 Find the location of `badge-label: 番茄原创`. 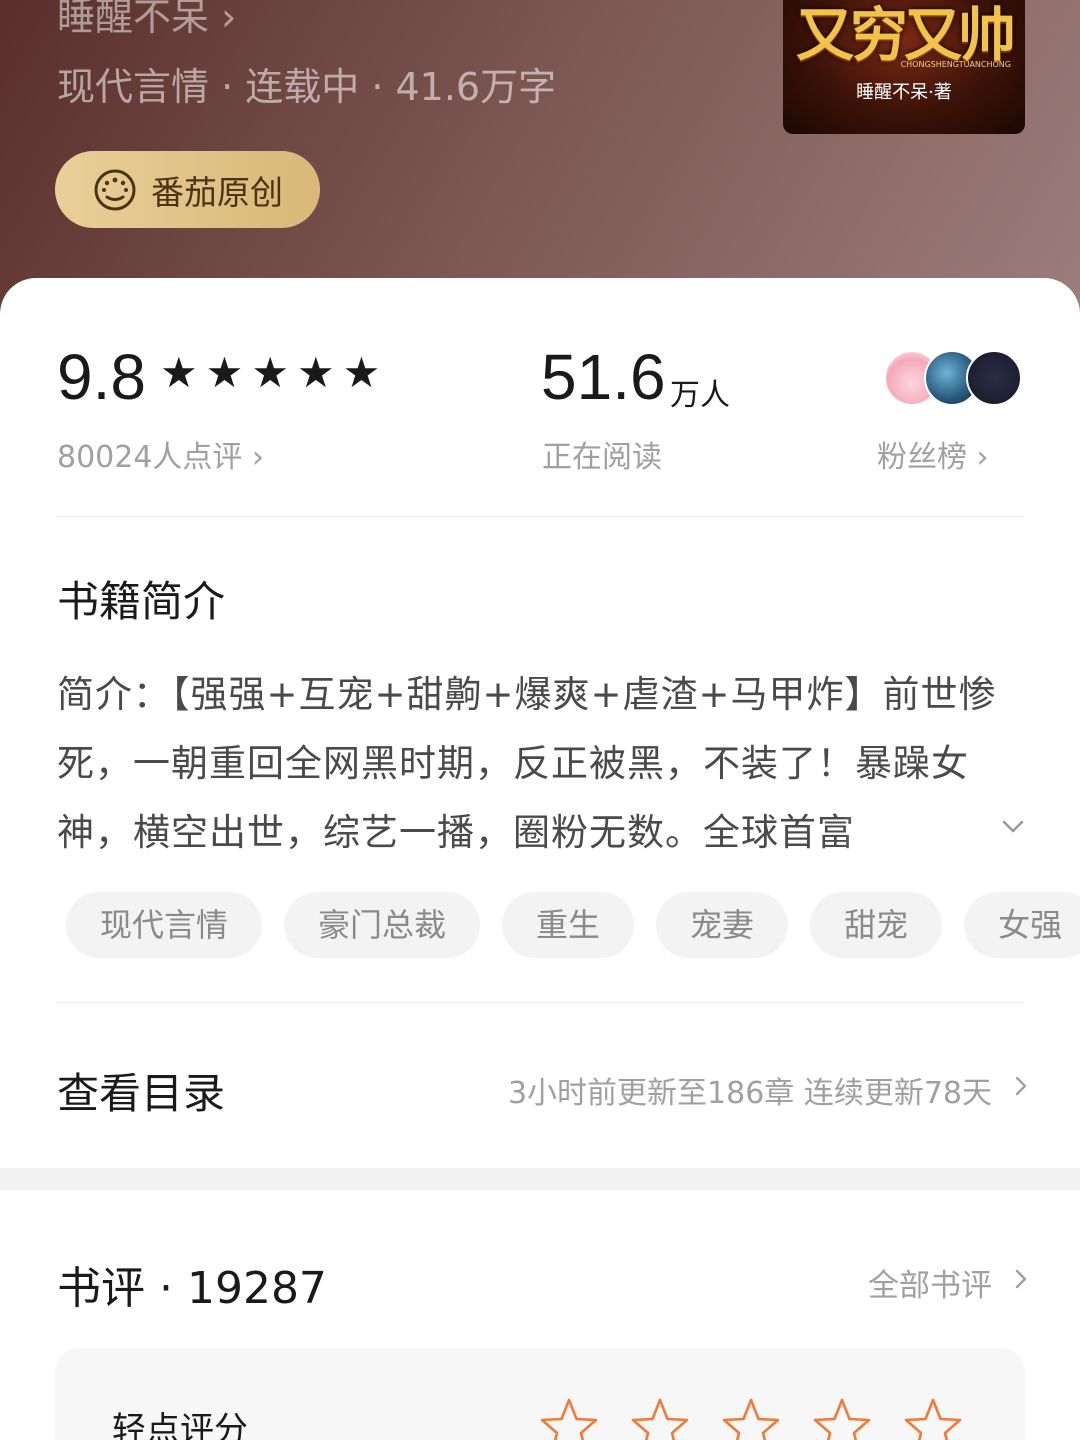

badge-label: 番茄原创 is located at coordinates (217, 192).